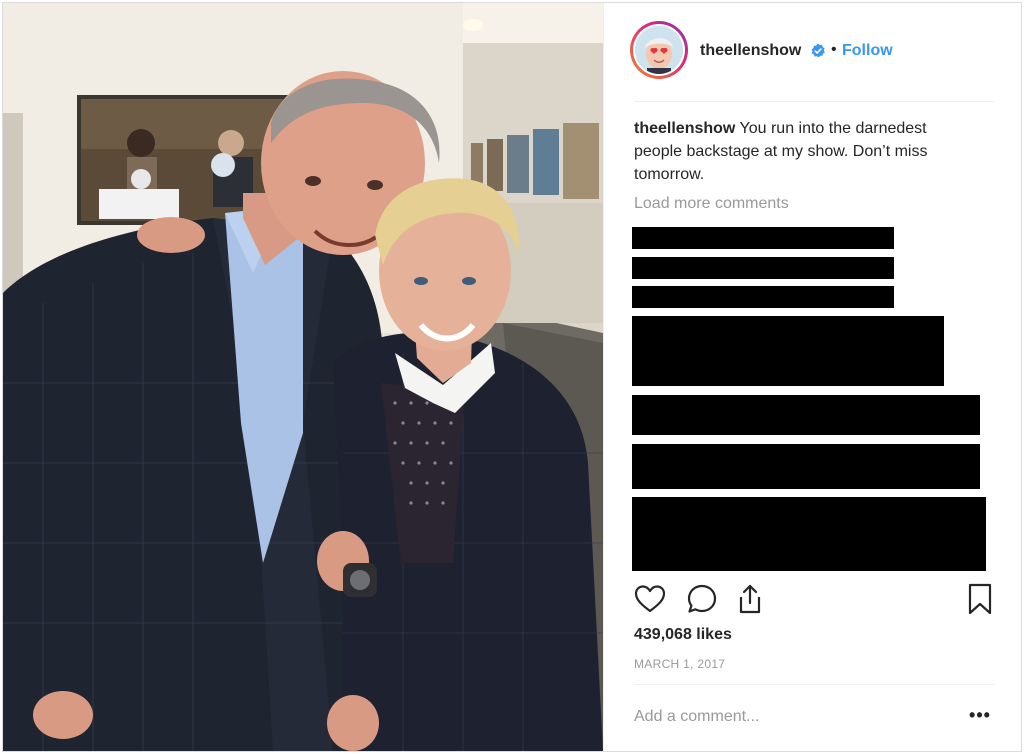  Describe the element at coordinates (814, 684) in the screenshot. I see `comment-divider` at that location.